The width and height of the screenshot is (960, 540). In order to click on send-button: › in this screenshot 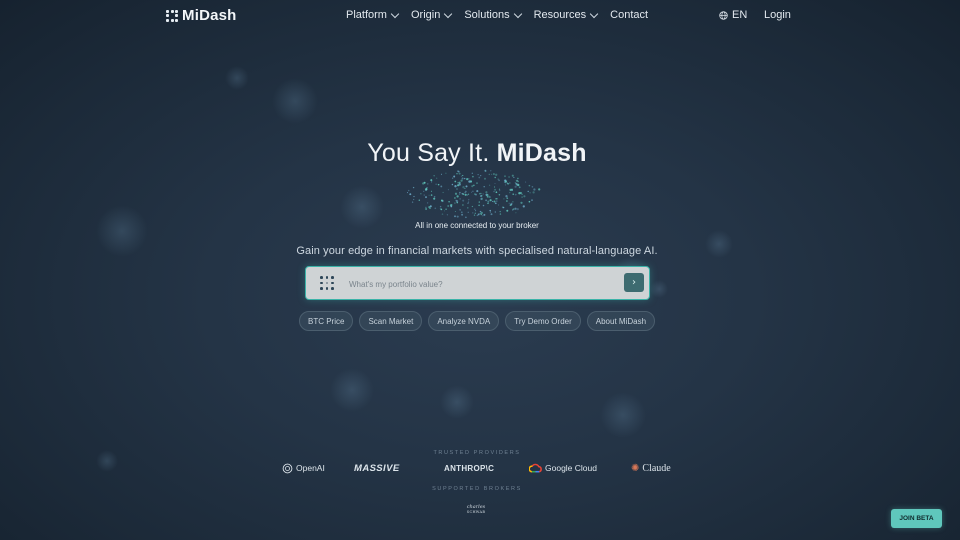, I will do `click(634, 282)`.